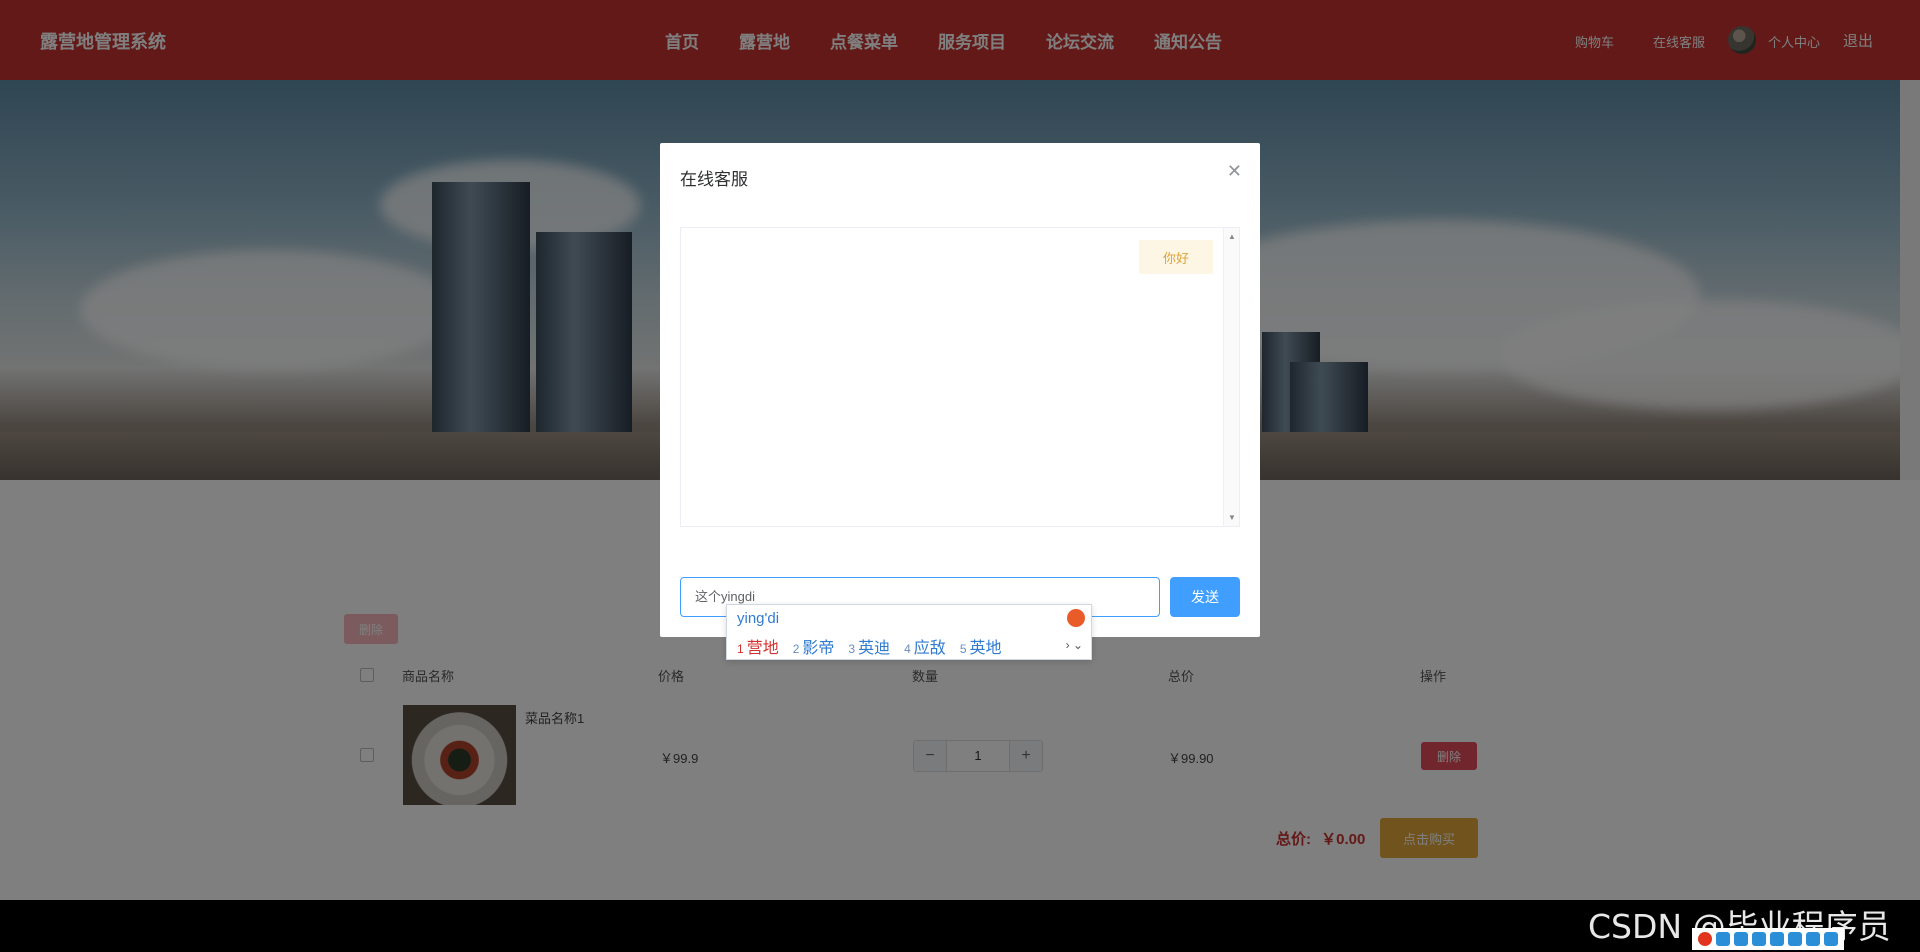  Describe the element at coordinates (981, 646) in the screenshot. I see `ime-candidate: 5 英地` at that location.